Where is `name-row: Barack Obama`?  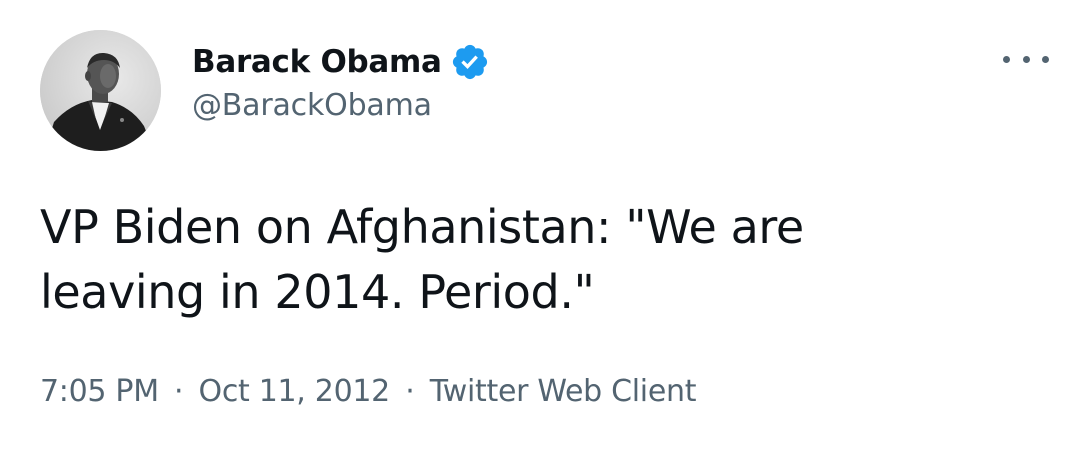 name-row: Barack Obama is located at coordinates (341, 62).